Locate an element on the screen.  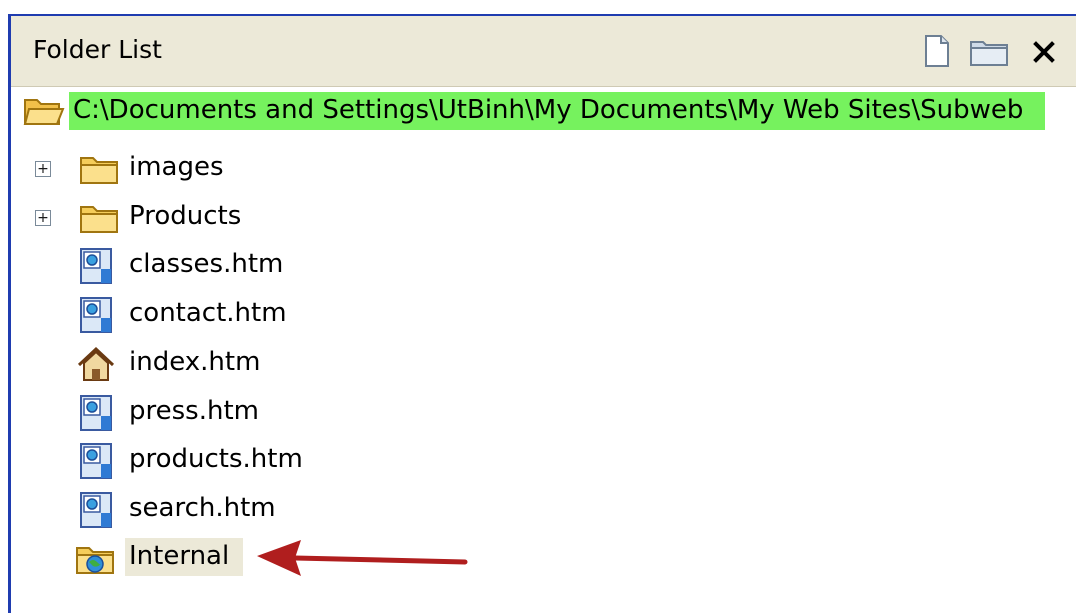
tree-item-label: classes.htm is located at coordinates (206, 264).